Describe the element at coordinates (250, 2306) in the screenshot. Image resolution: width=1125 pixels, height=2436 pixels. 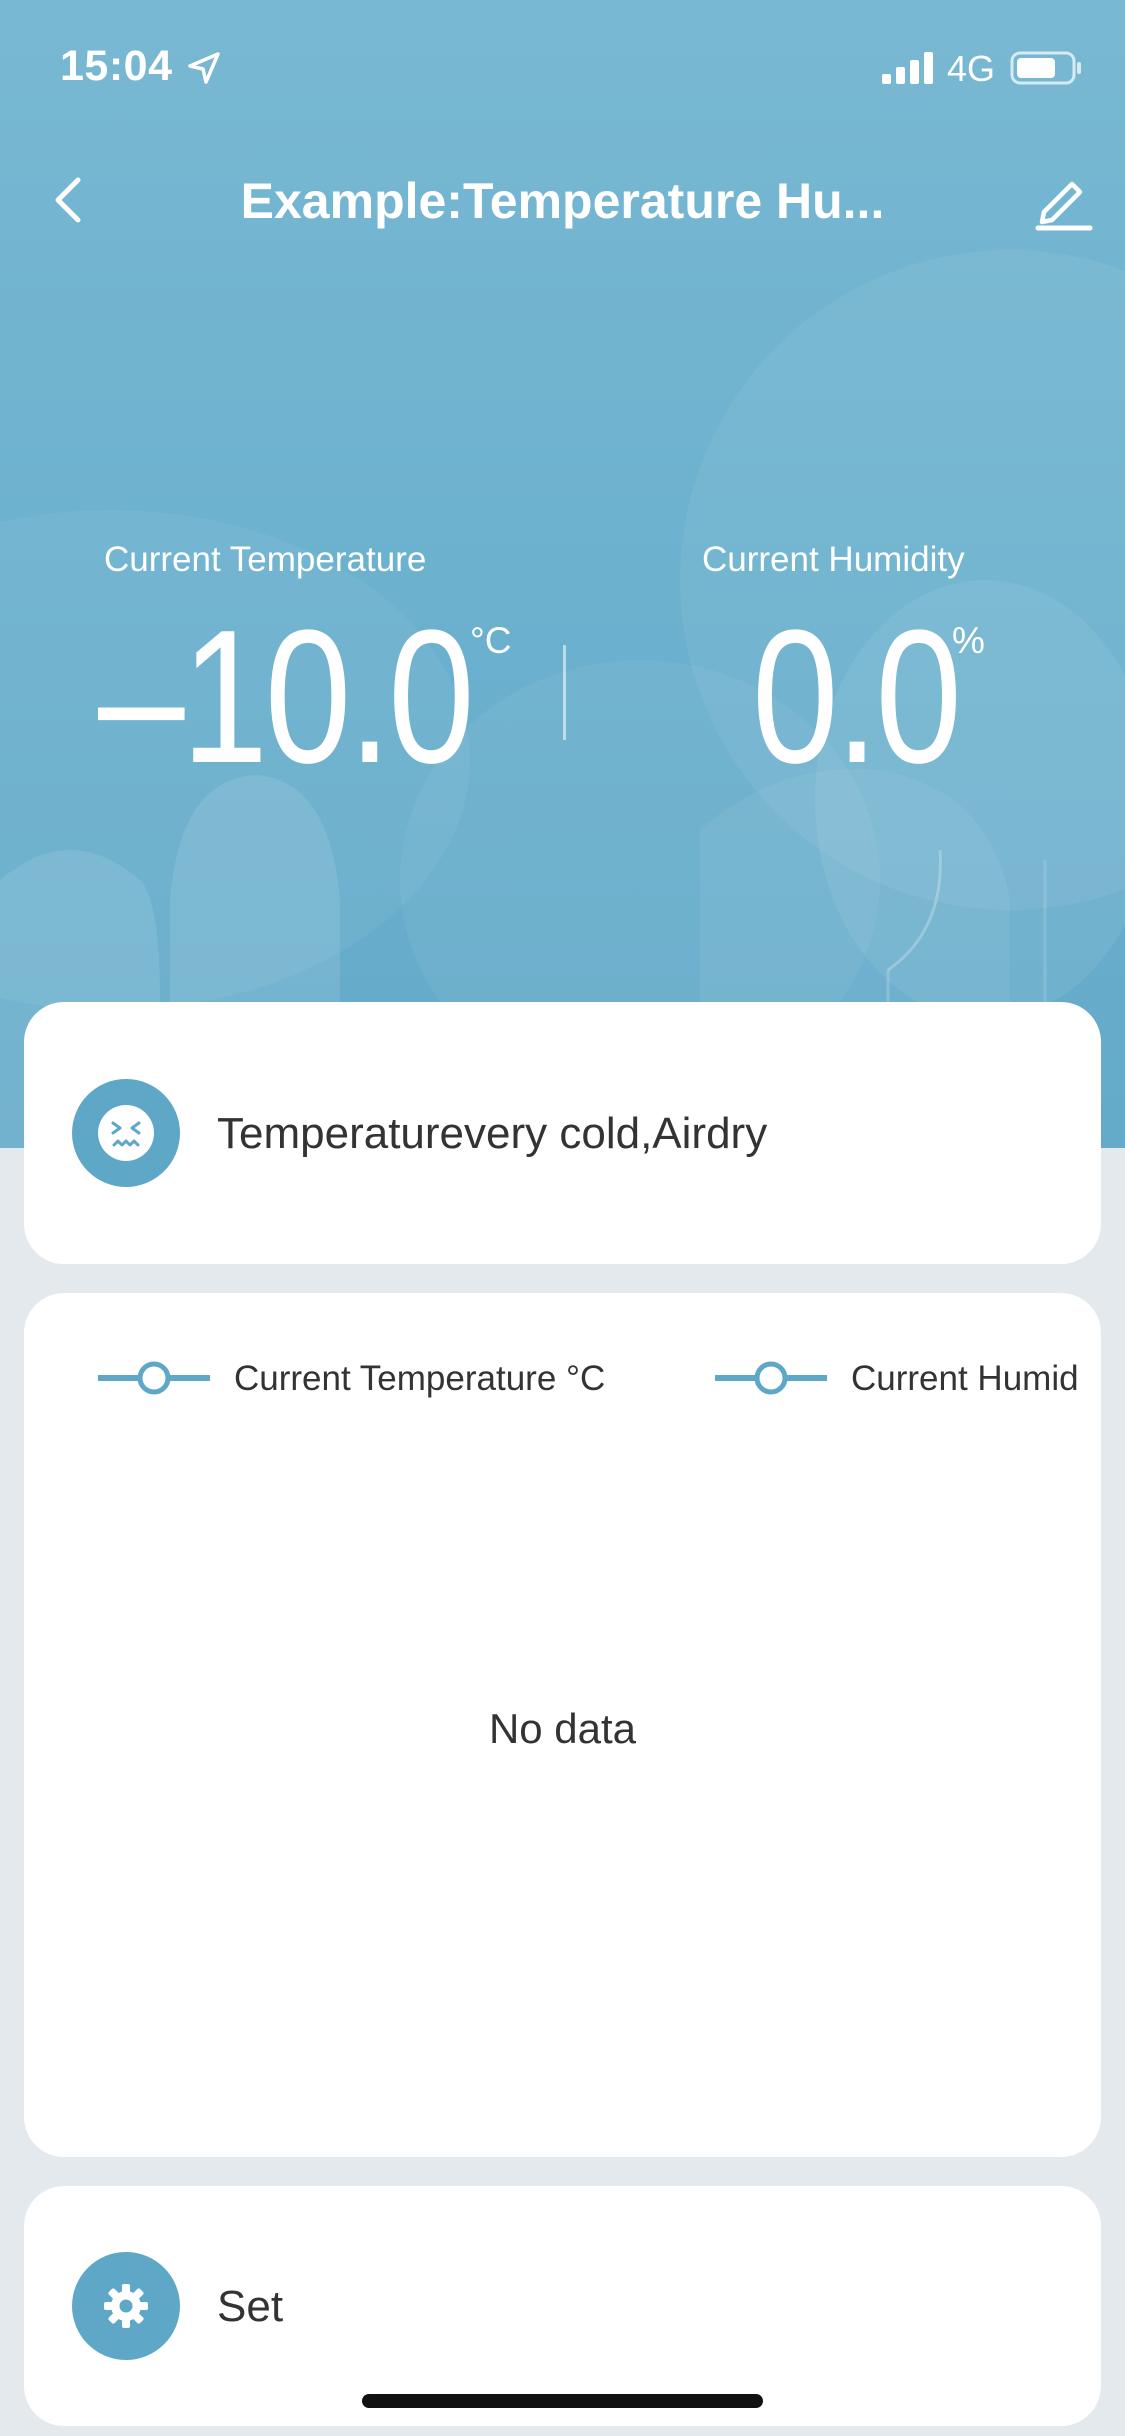
I see `settings-label: Set` at that location.